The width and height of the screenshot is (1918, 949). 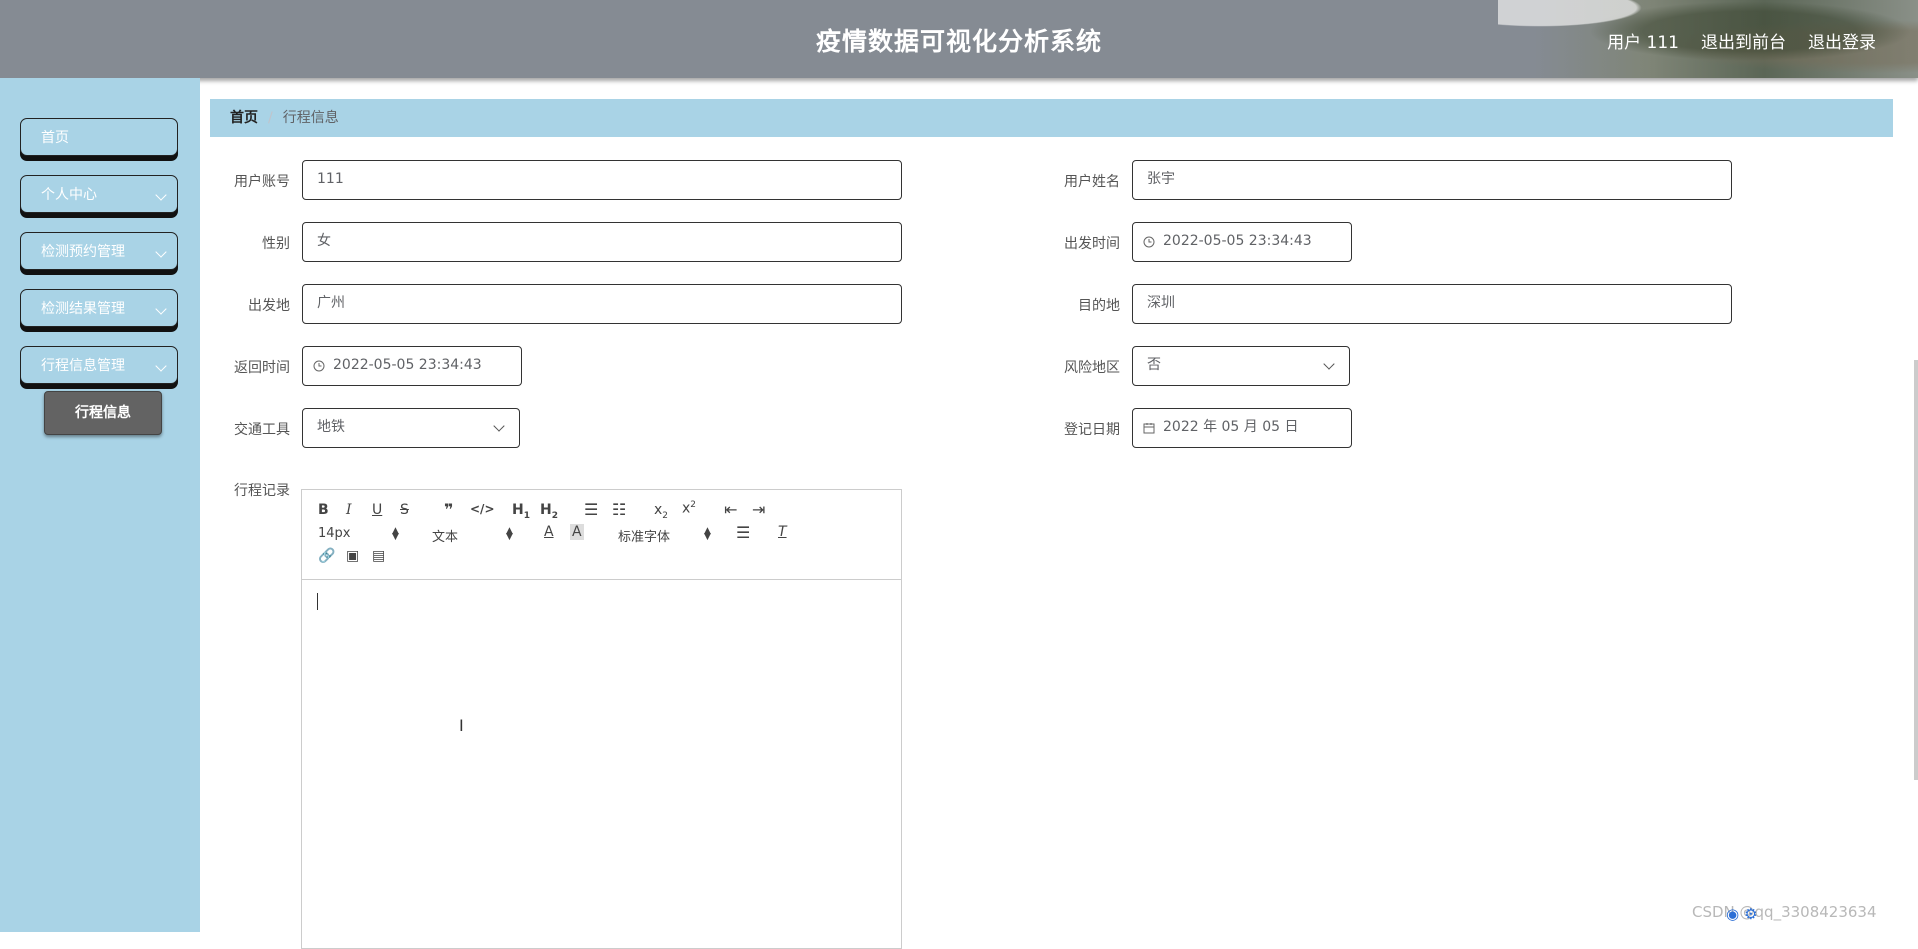 I want to click on name-label: 用户姓名, so click(x=1092, y=182).